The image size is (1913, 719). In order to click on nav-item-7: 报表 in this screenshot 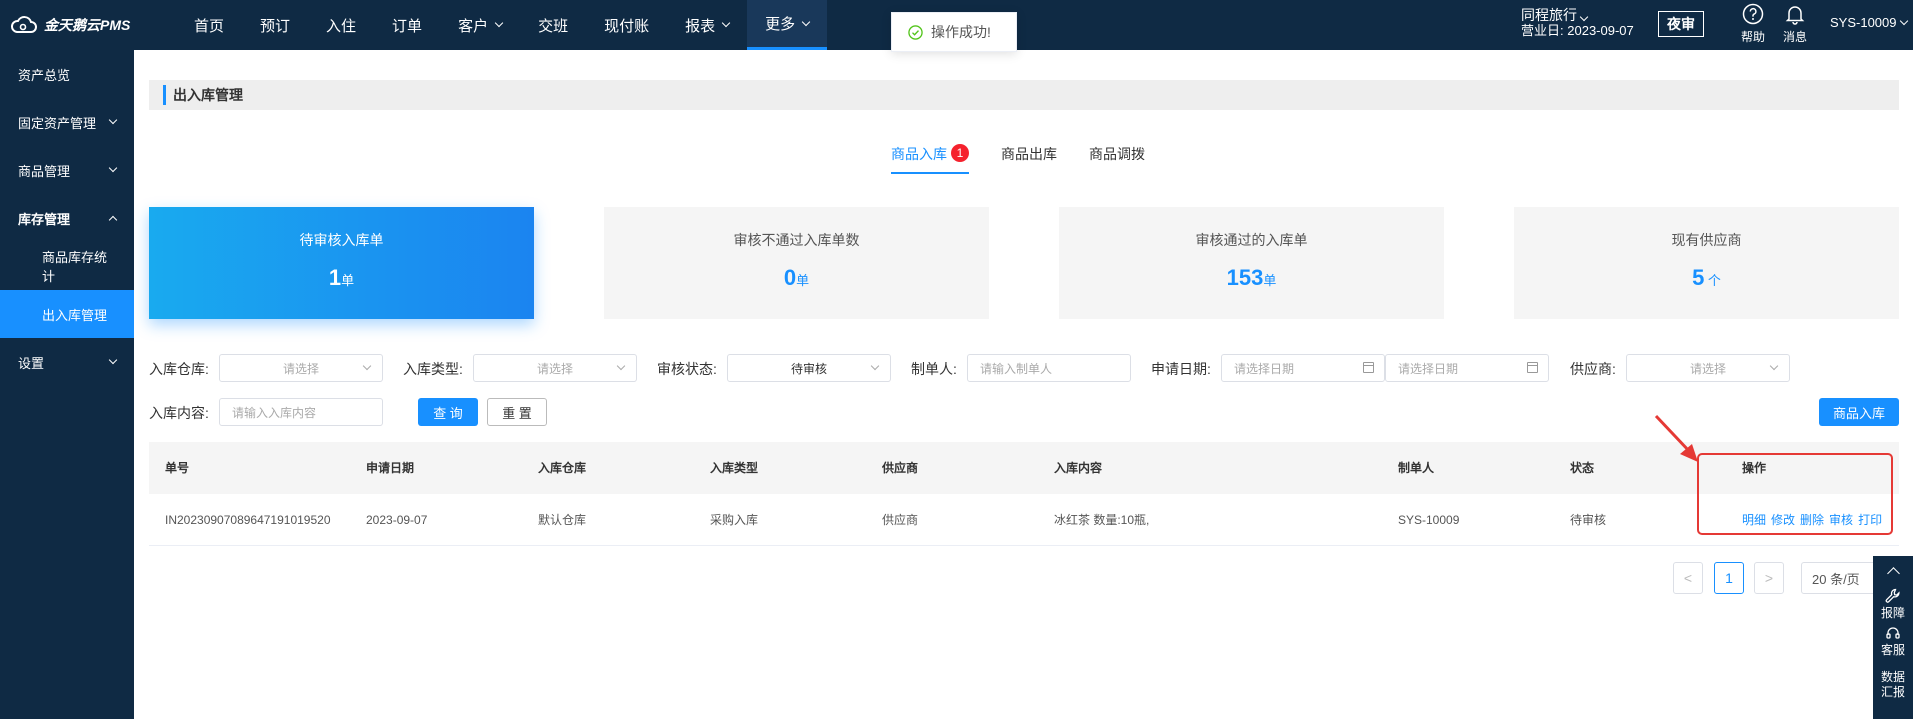, I will do `click(707, 25)`.